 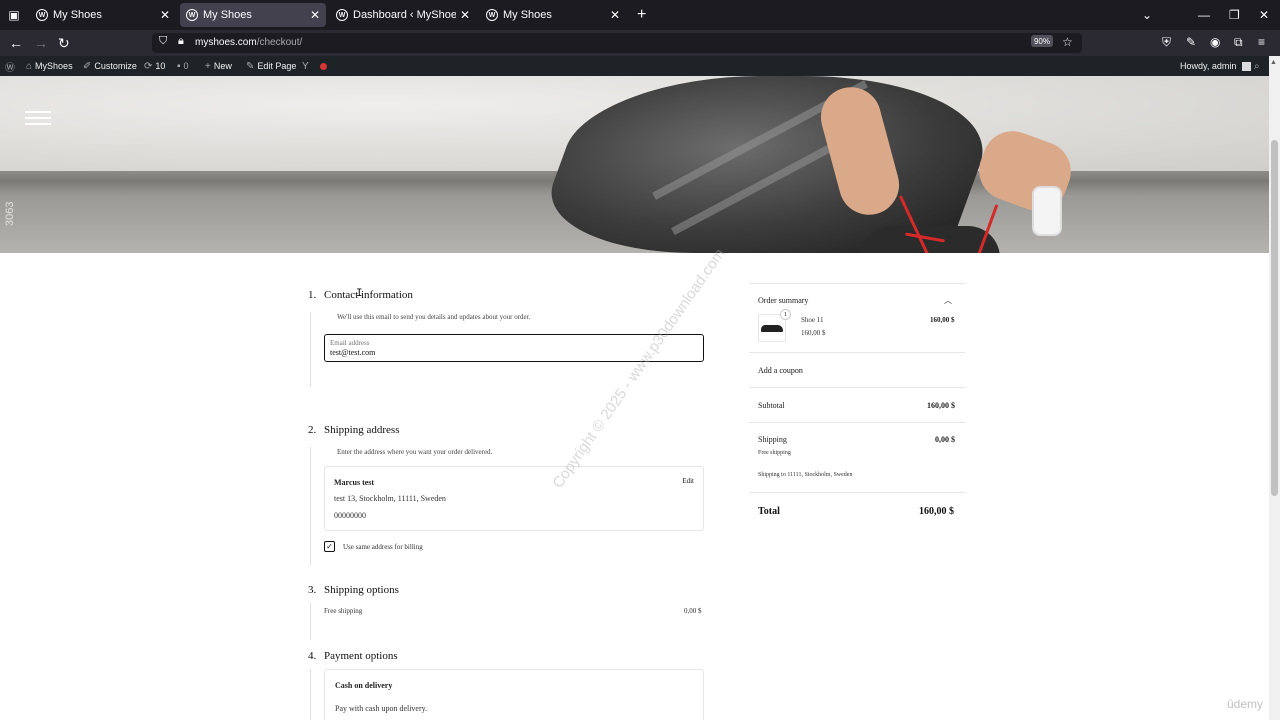 I want to click on item-name: Shoe 11, so click(x=812, y=320).